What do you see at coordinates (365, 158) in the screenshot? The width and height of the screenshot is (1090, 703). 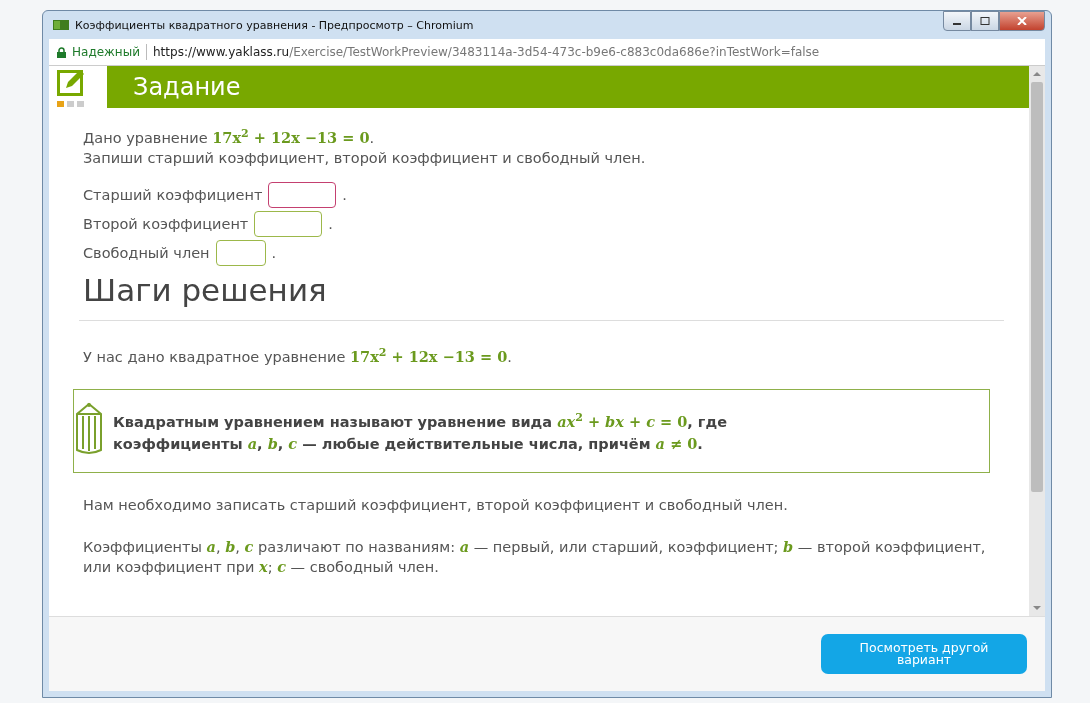 I see `task-text: Запиши старший коэффициент, второй коэффициент и свободный член.` at bounding box center [365, 158].